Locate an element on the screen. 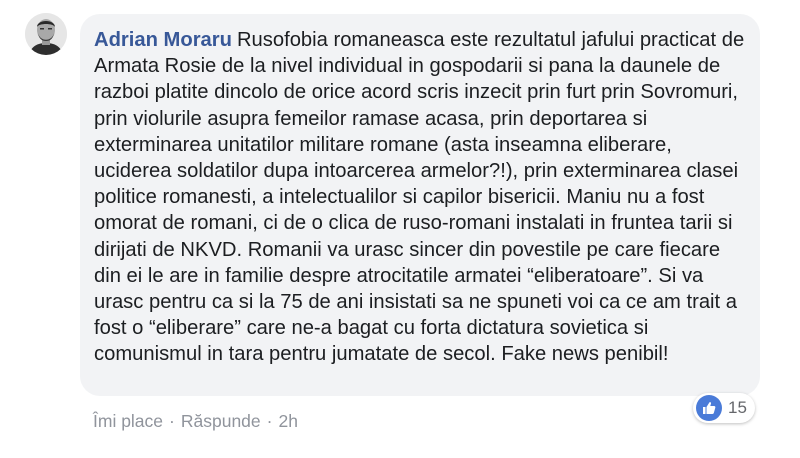  timestamp: 2h is located at coordinates (287, 421).